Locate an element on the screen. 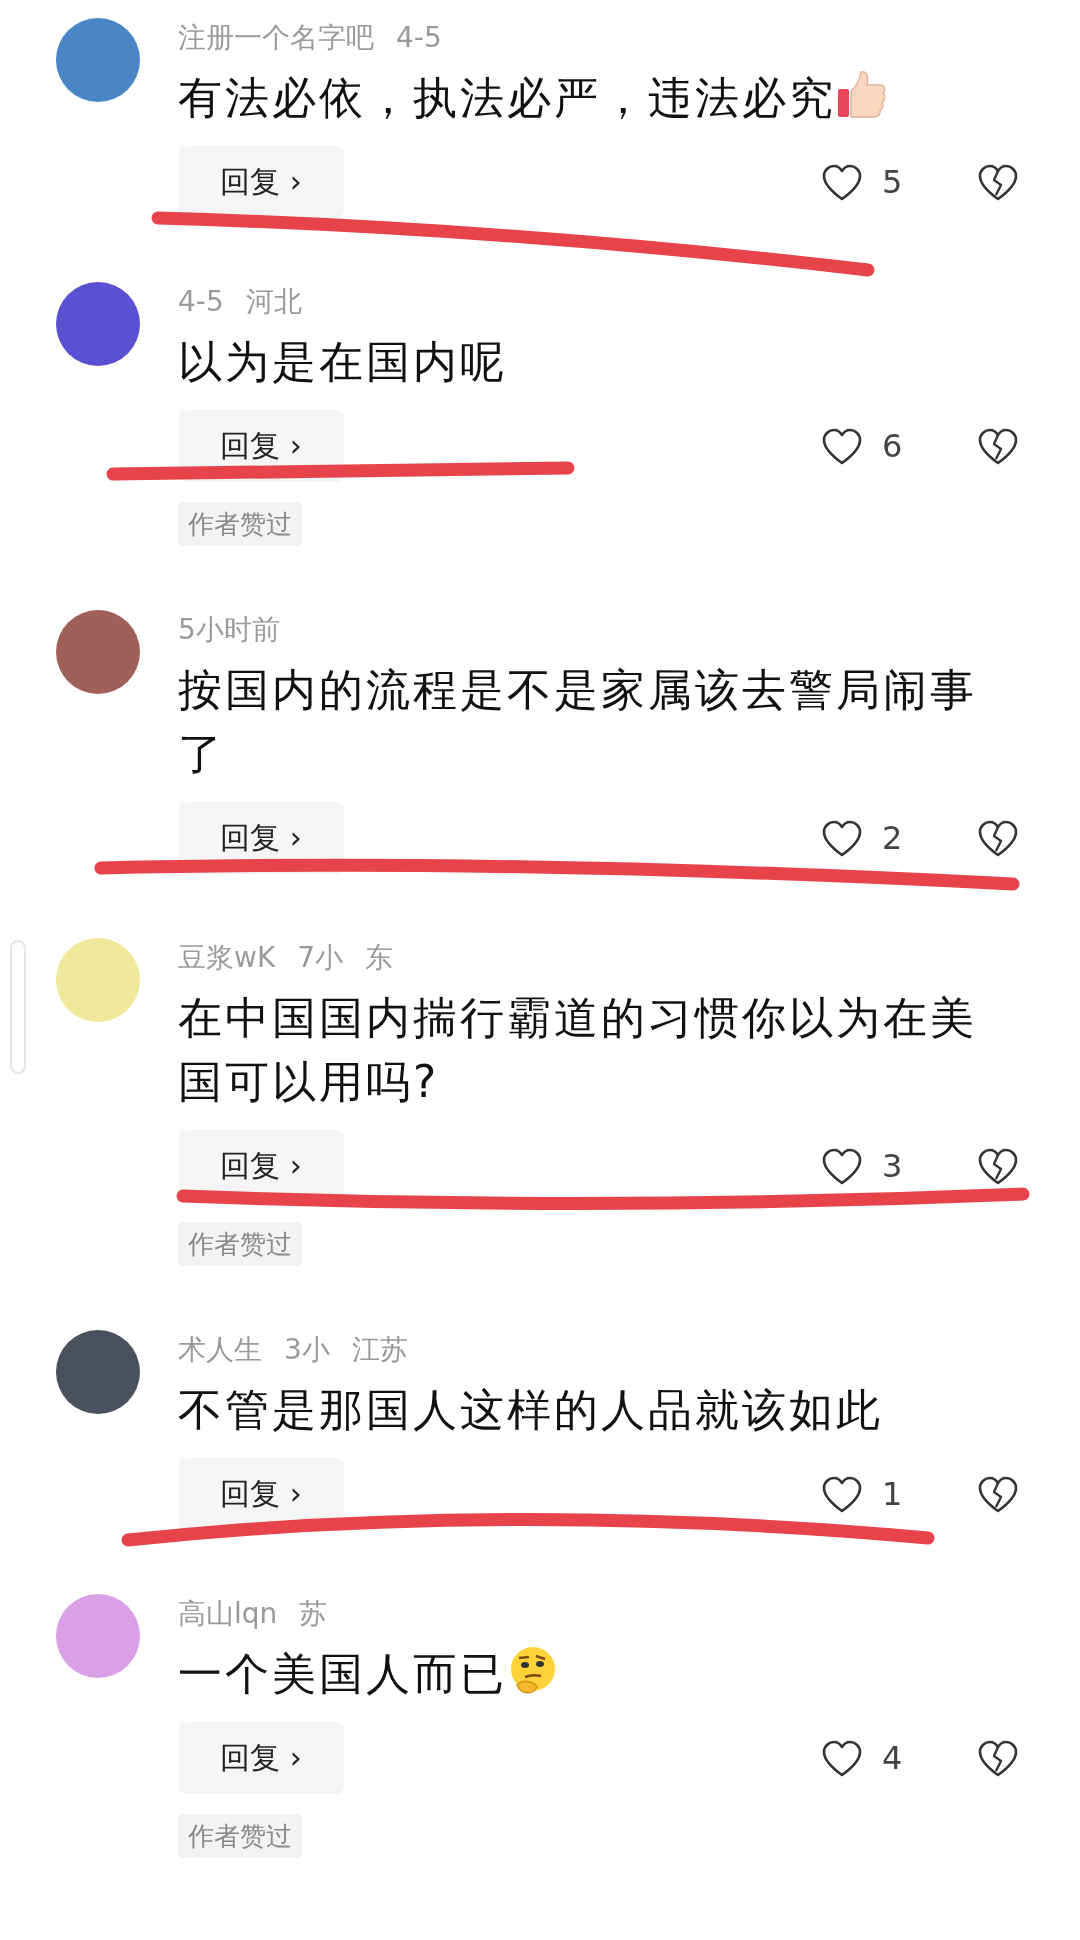 This screenshot has width=1080, height=1940. thumbs-up-emoji is located at coordinates (862, 95).